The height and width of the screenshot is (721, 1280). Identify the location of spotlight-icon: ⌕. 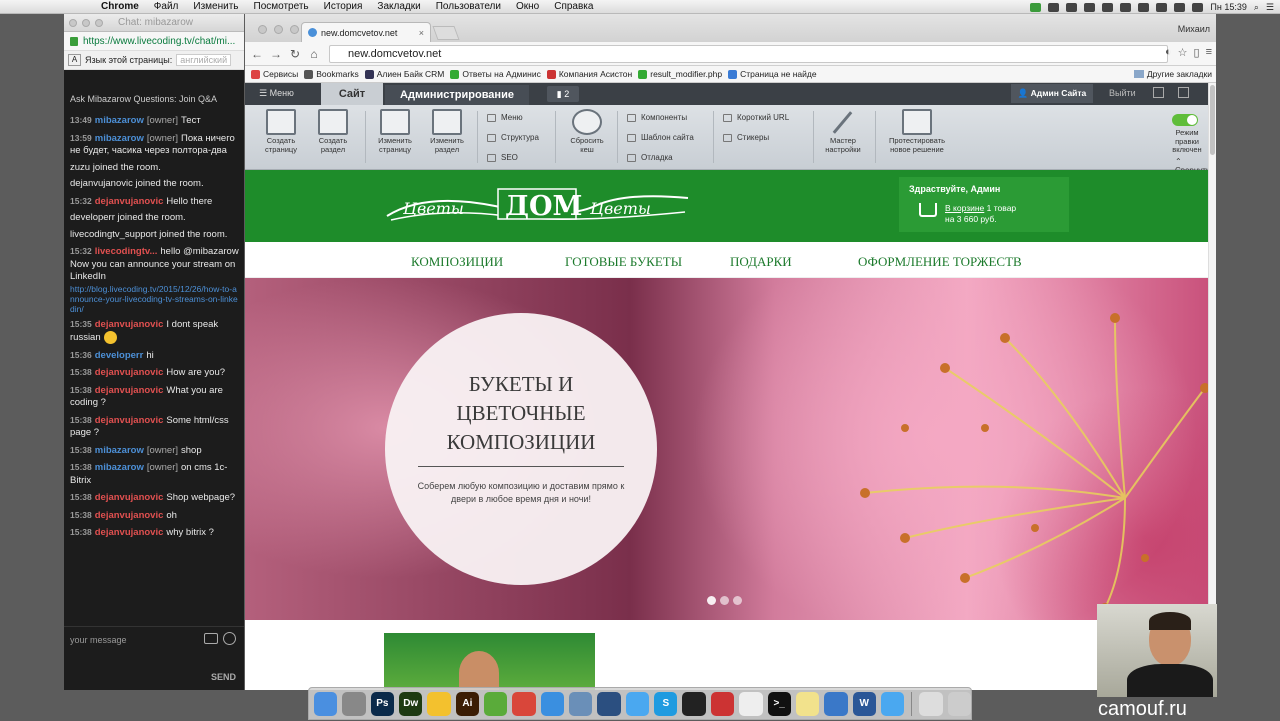
(1256, 7).